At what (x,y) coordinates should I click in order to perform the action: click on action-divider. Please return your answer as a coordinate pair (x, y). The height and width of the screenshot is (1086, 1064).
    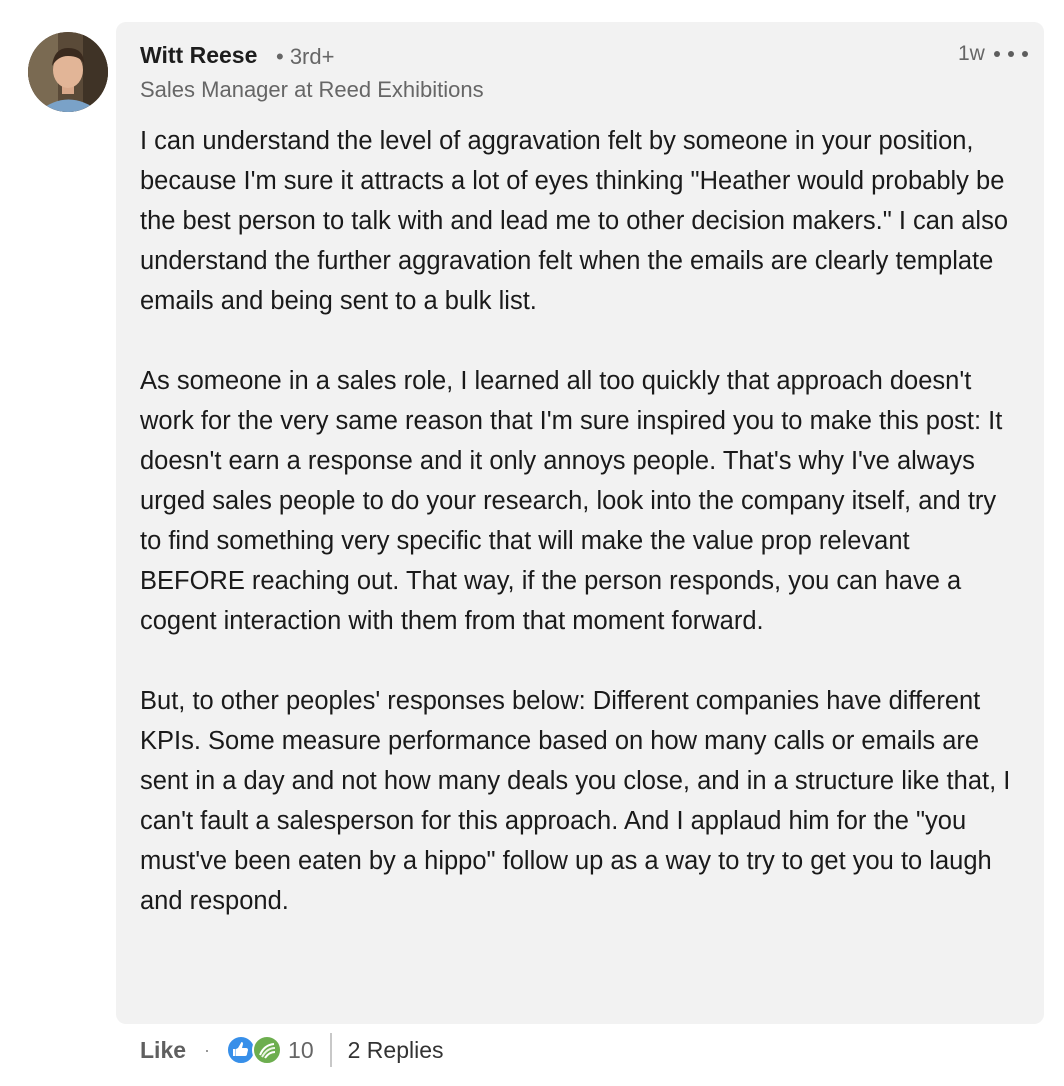
    Looking at the image, I should click on (330, 1050).